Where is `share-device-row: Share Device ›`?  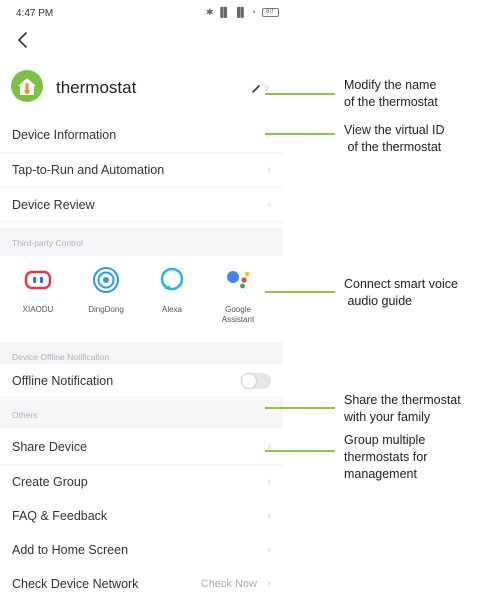 share-device-row: Share Device › is located at coordinates (141, 447).